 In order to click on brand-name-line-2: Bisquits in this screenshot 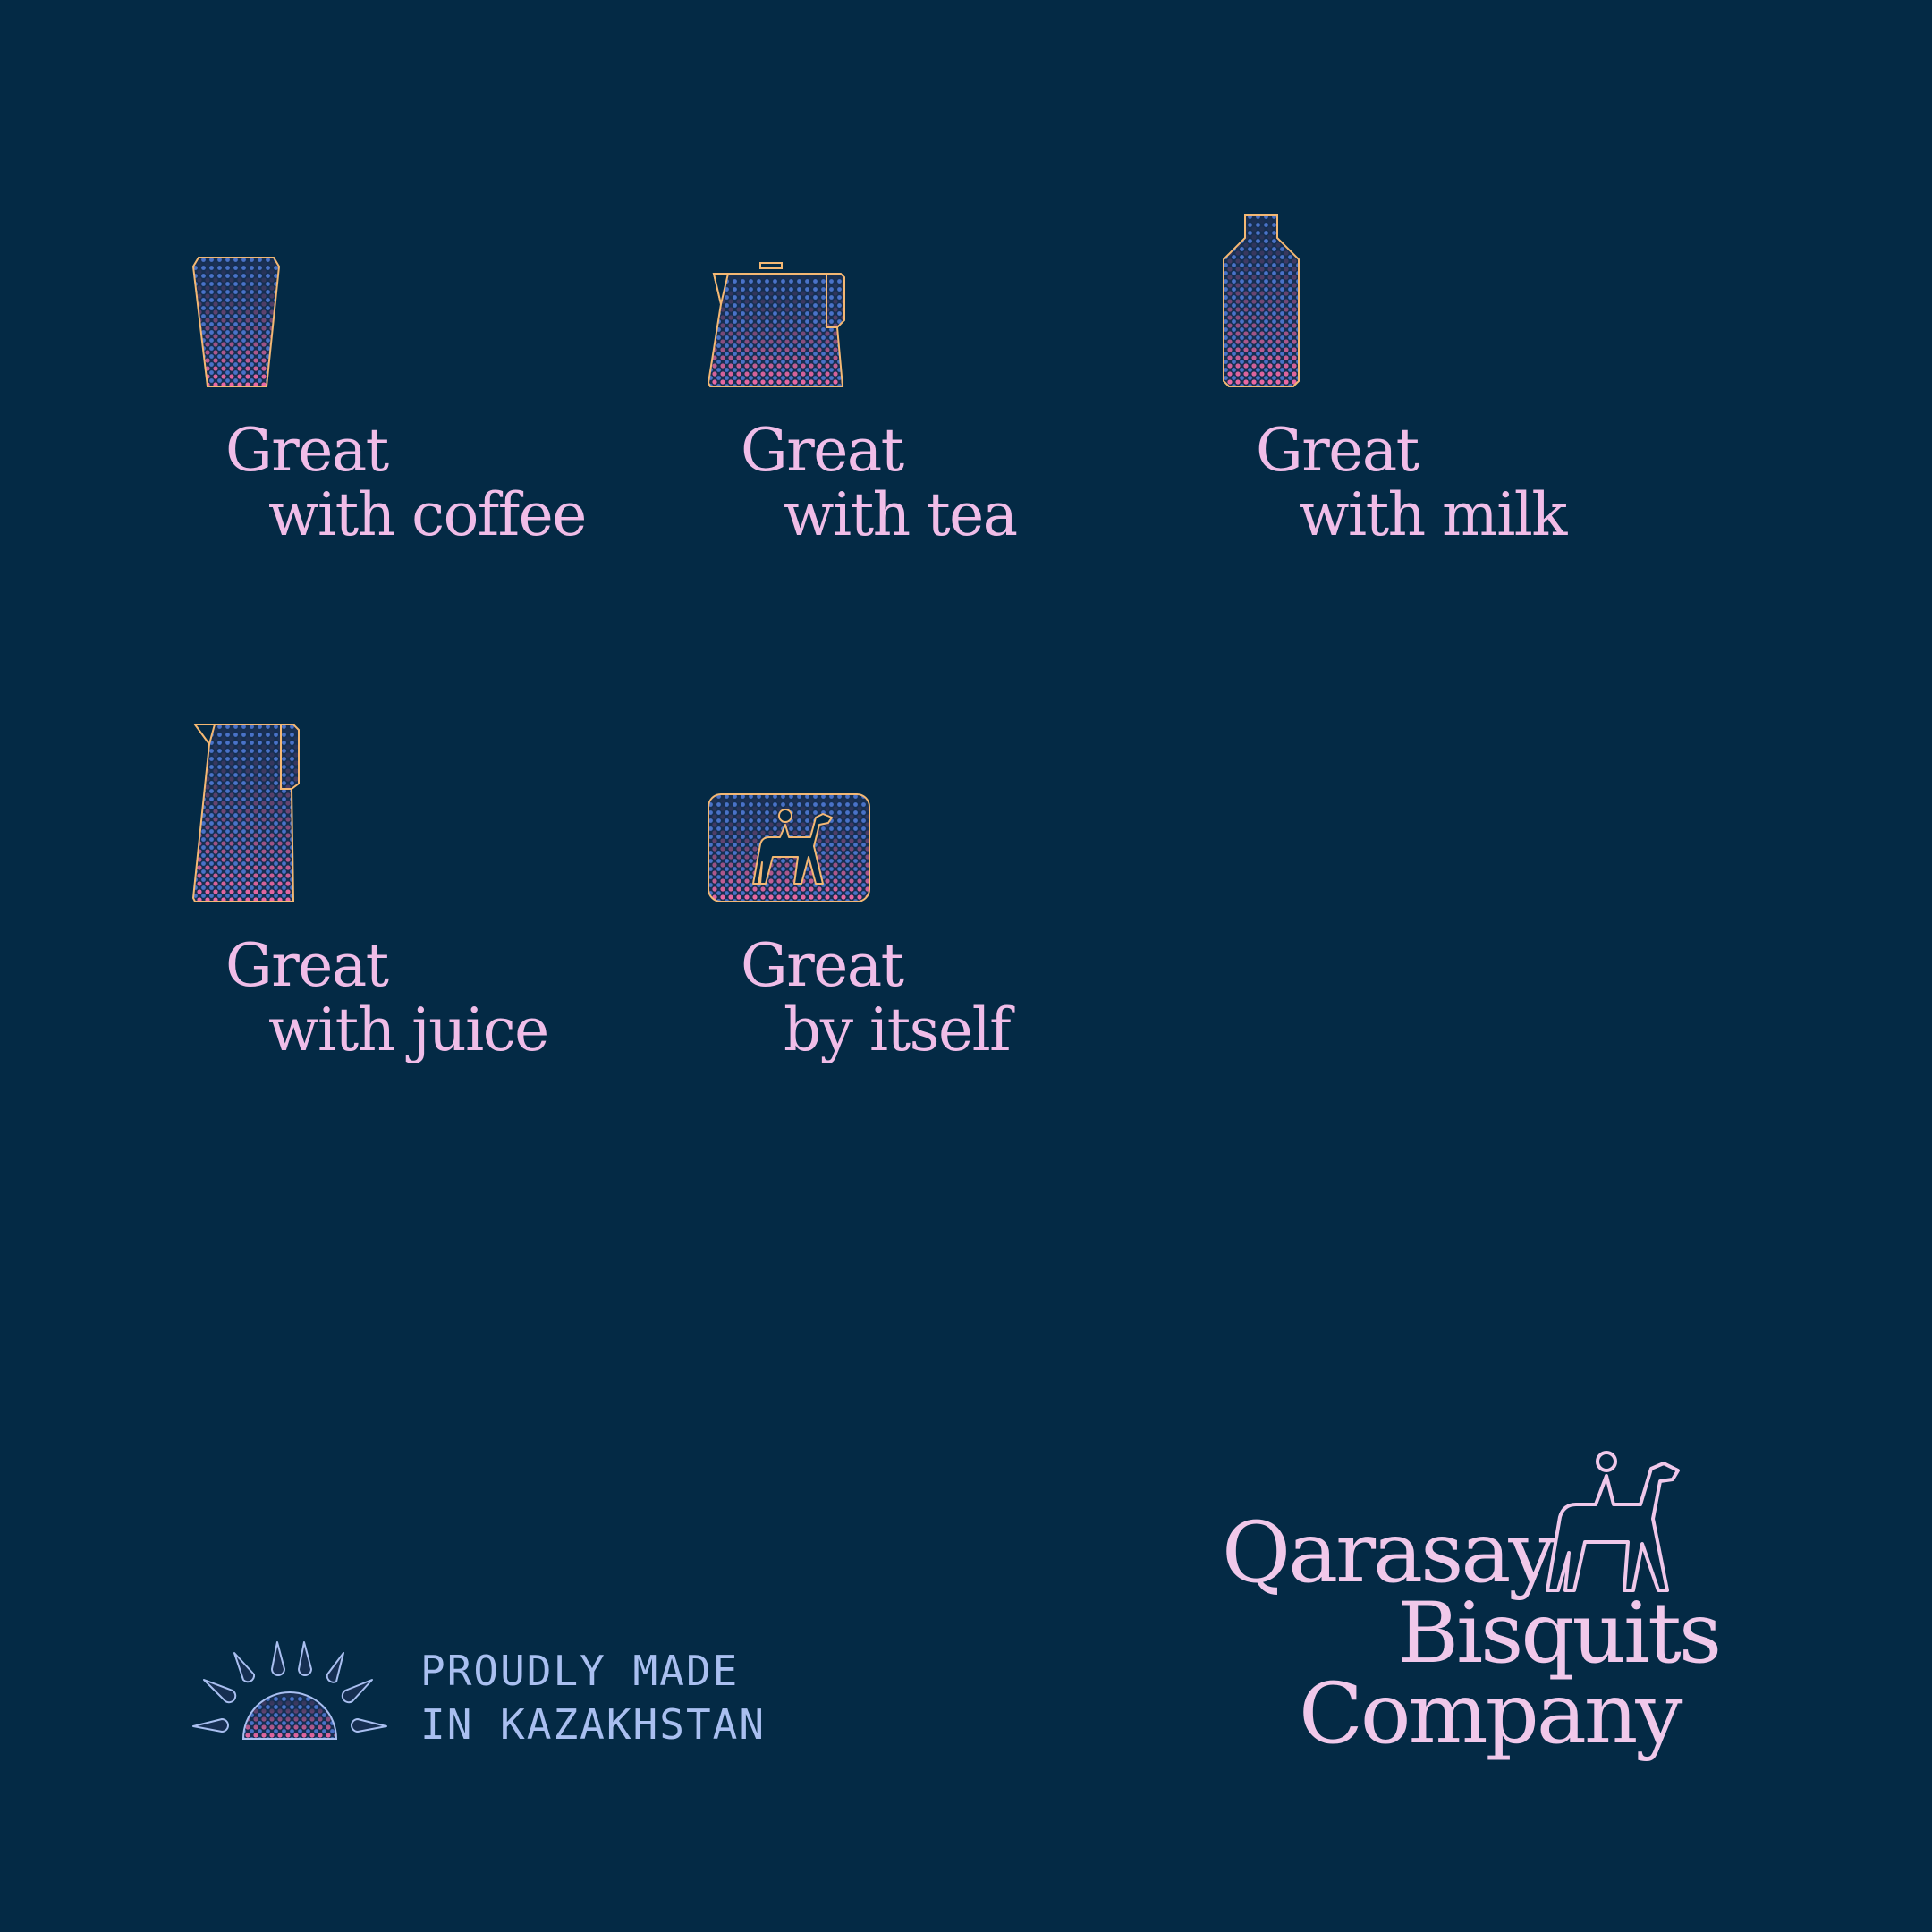, I will do `click(1559, 1633)`.